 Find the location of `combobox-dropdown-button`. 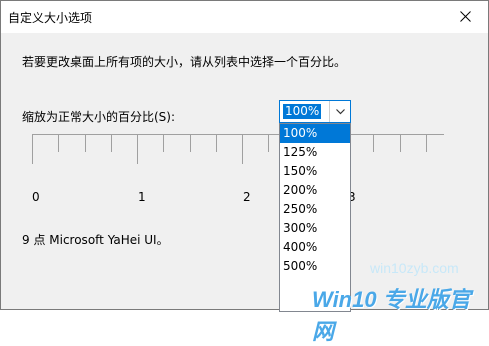

combobox-dropdown-button is located at coordinates (339, 111).